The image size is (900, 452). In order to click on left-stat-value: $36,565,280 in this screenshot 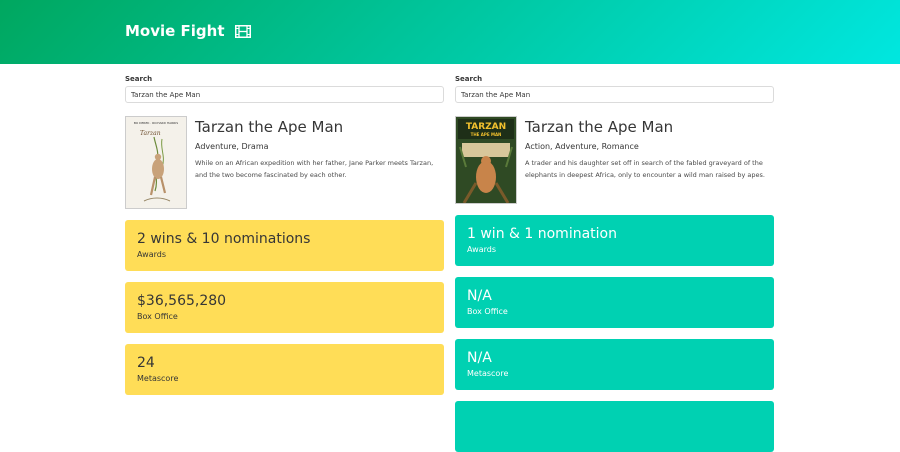, I will do `click(182, 301)`.